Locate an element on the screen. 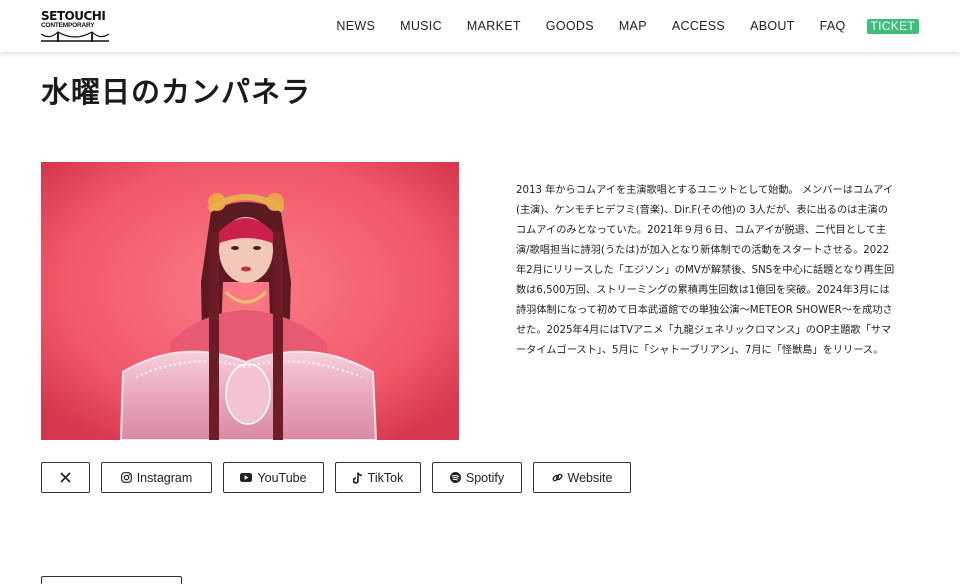 This screenshot has height=584, width=960. nav-about: ABOUT is located at coordinates (772, 26).